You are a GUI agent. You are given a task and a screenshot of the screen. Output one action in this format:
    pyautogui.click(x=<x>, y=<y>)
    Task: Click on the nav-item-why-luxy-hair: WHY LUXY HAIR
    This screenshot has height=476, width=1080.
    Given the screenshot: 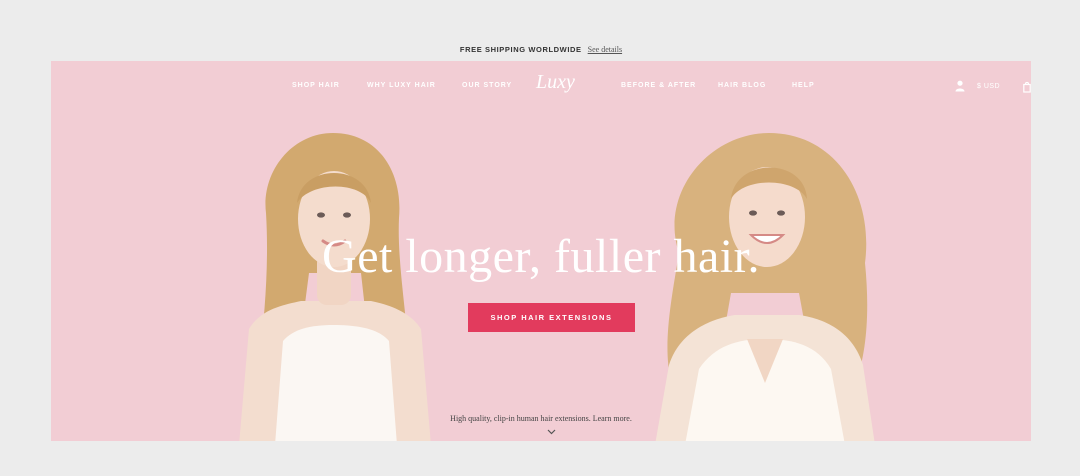 What is the action you would take?
    pyautogui.click(x=401, y=85)
    